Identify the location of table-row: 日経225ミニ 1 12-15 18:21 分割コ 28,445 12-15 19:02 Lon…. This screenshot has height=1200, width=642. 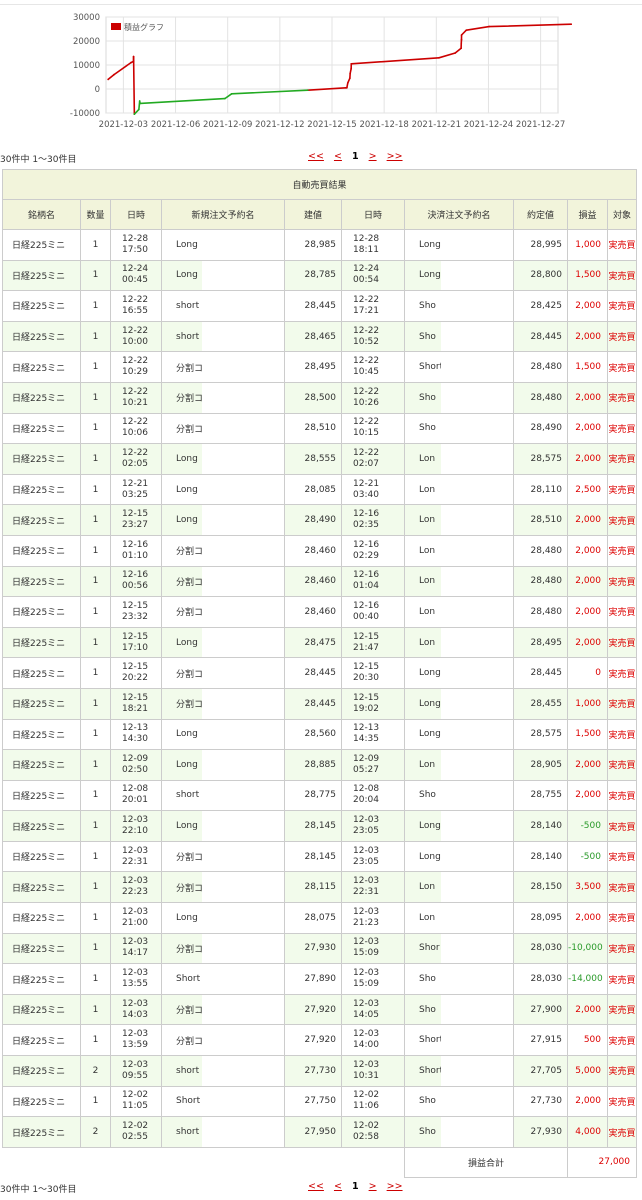
(320, 703).